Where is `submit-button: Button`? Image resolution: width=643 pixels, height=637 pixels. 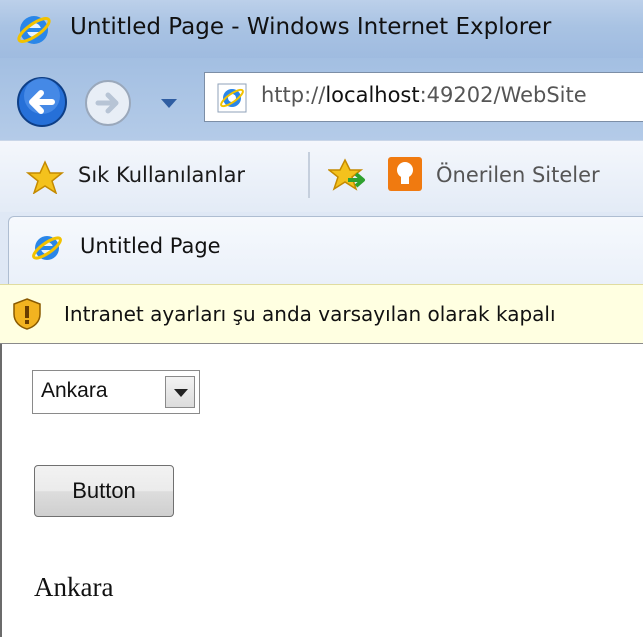 submit-button: Button is located at coordinates (104, 491).